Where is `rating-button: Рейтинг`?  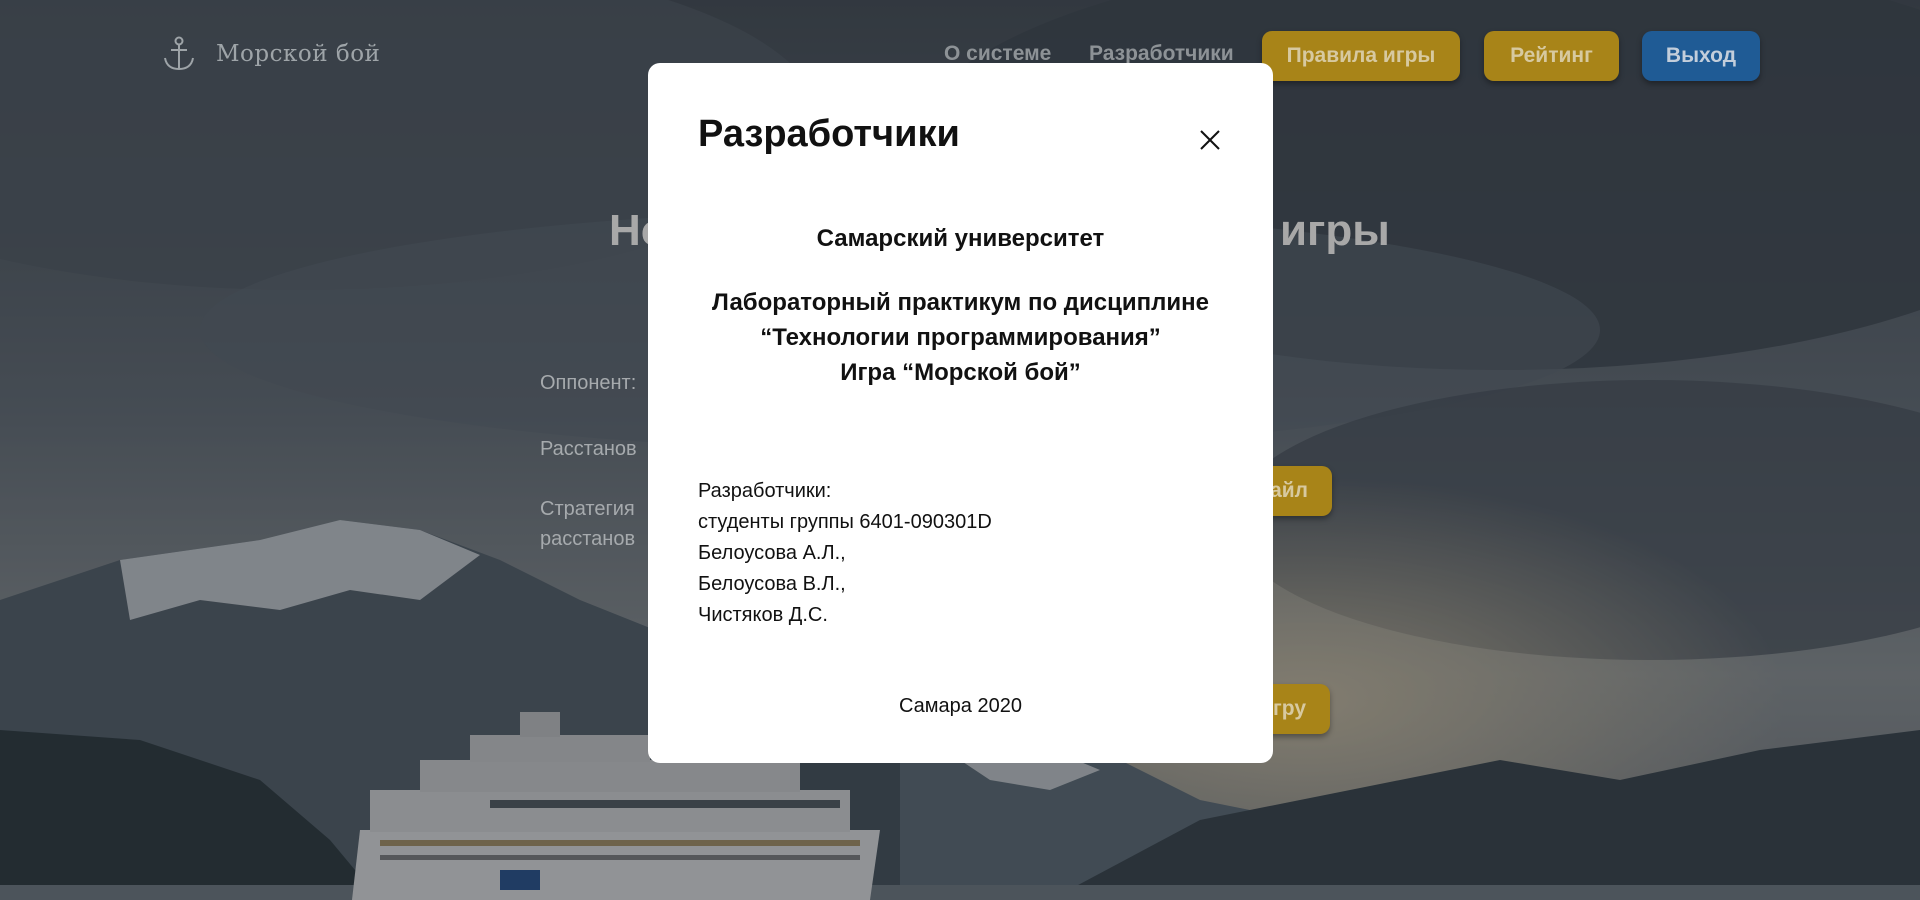
rating-button: Рейтинг is located at coordinates (1551, 56).